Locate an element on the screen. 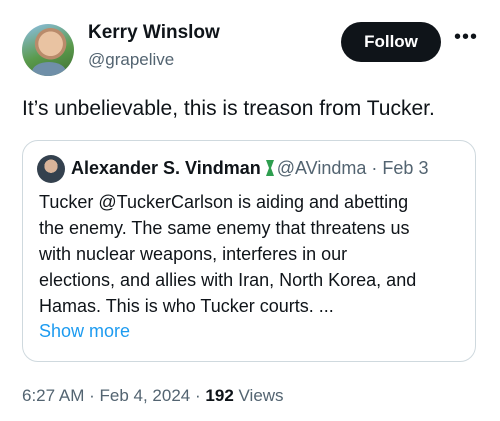  more-options-icon: ••• is located at coordinates (466, 38).